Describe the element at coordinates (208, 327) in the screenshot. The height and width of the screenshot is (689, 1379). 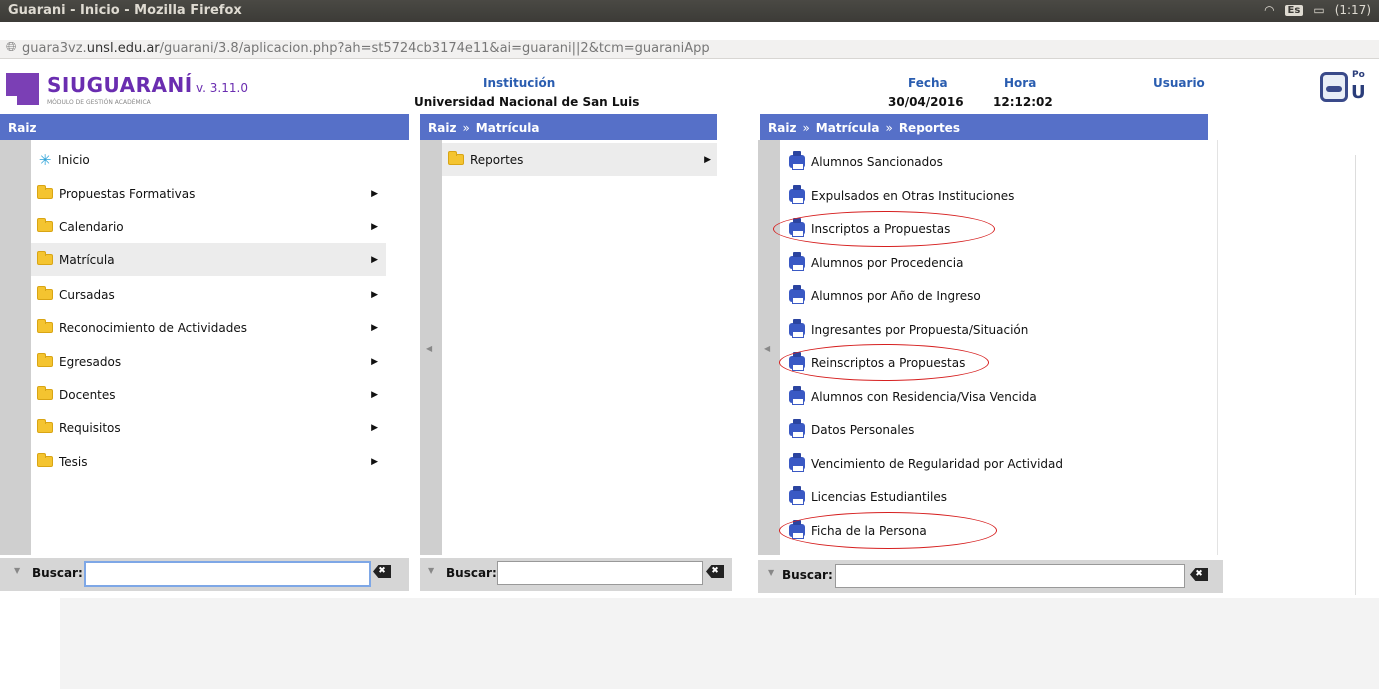
I see `menu-item-reconocimiento-de-actividades: Reconocimiento de Actividades ▶` at that location.